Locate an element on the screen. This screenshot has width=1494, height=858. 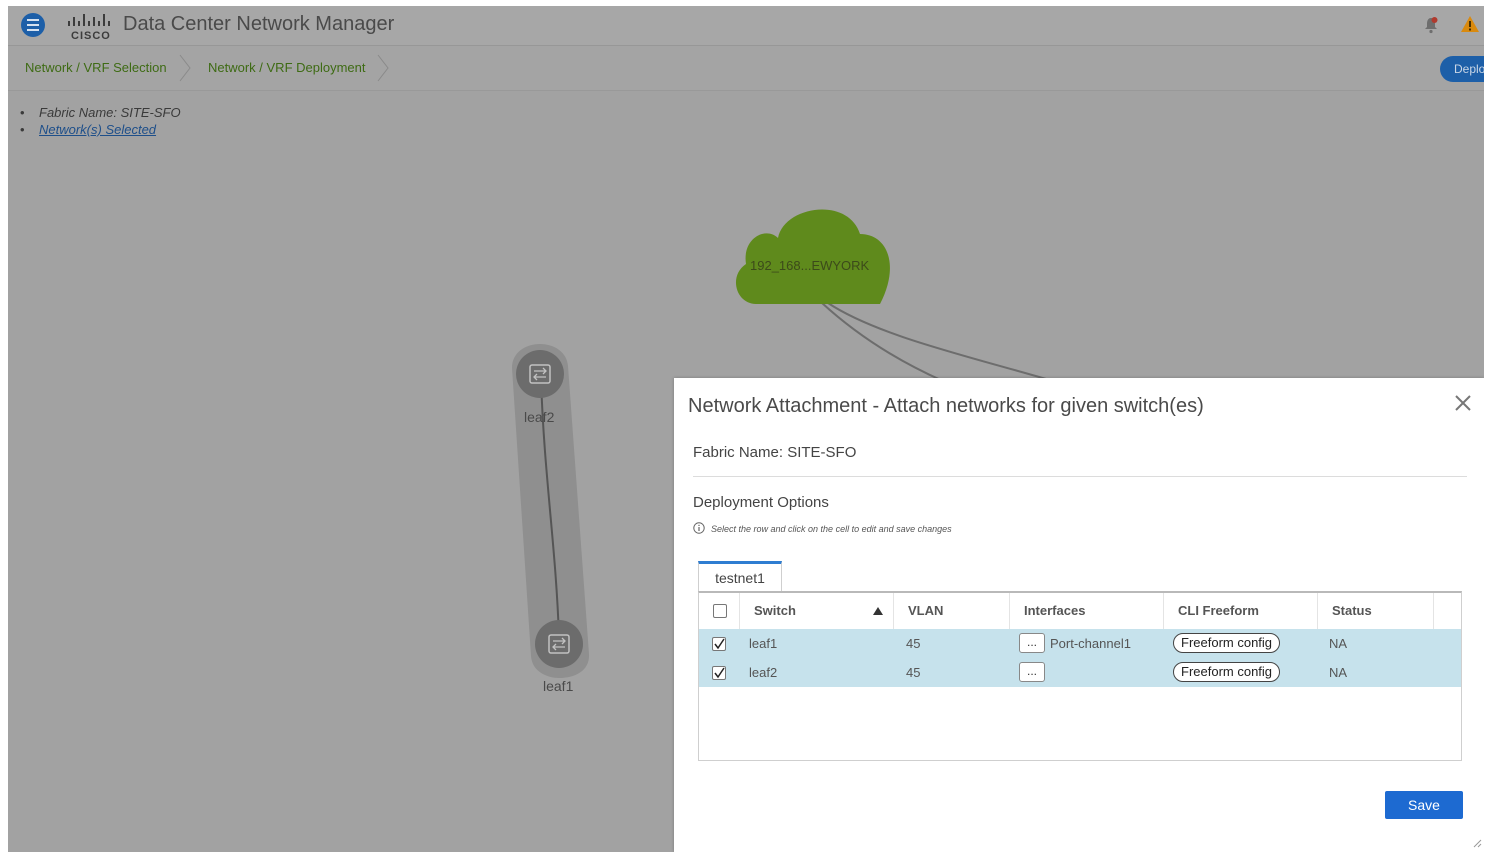
cell-switch: leaf2 is located at coordinates (763, 672).